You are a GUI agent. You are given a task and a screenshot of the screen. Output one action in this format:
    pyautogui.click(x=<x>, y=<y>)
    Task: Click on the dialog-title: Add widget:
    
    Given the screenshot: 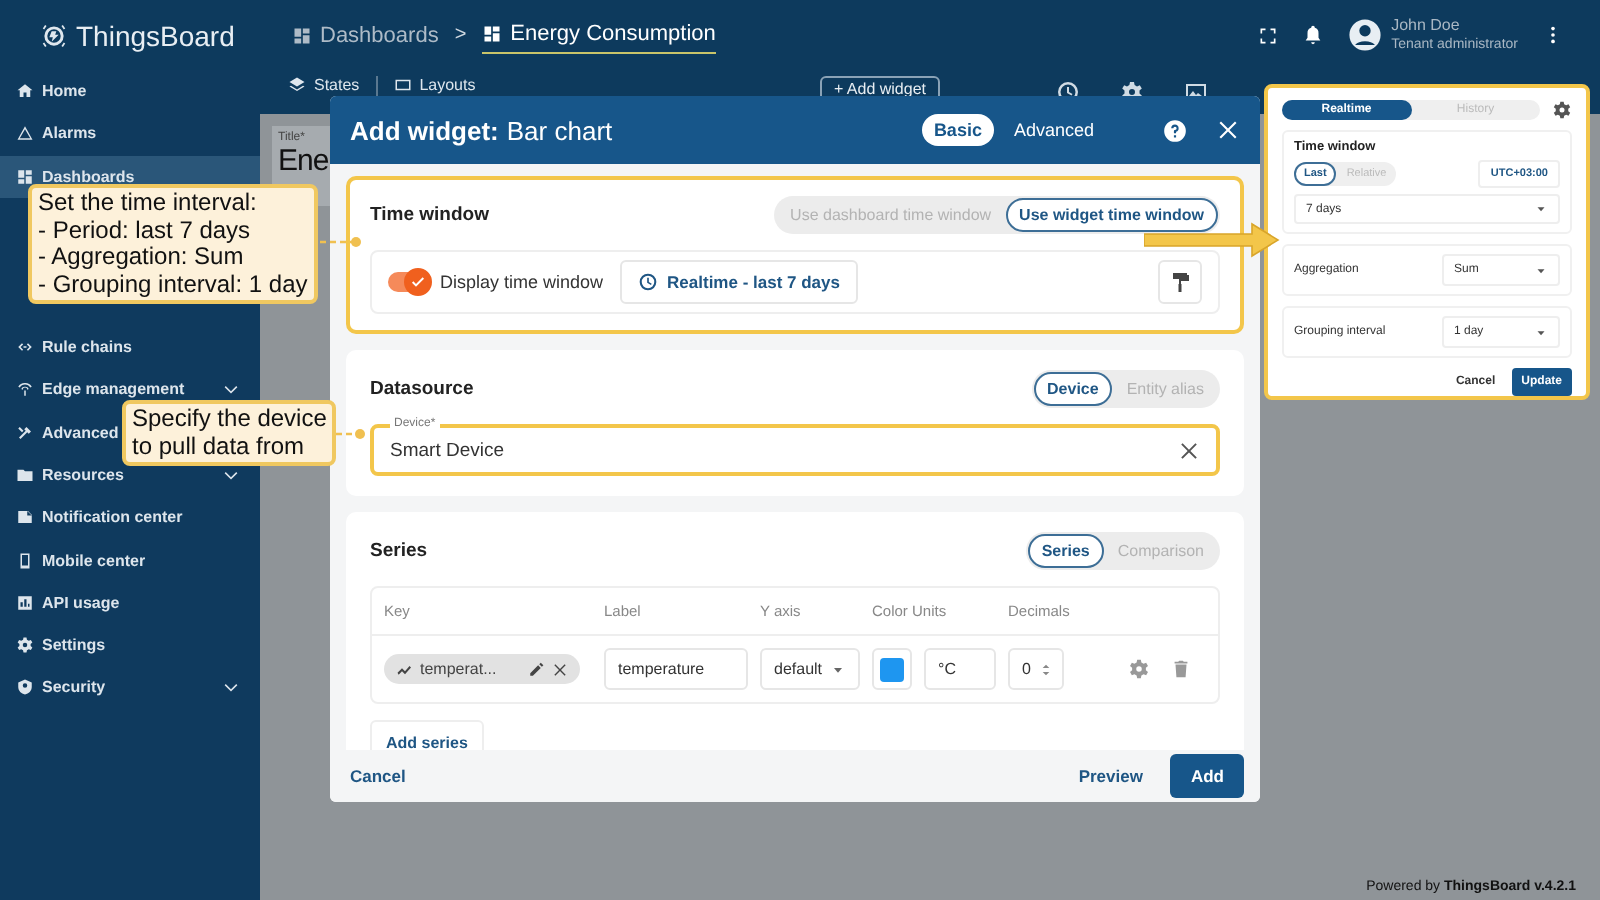 What is the action you would take?
    pyautogui.click(x=424, y=130)
    